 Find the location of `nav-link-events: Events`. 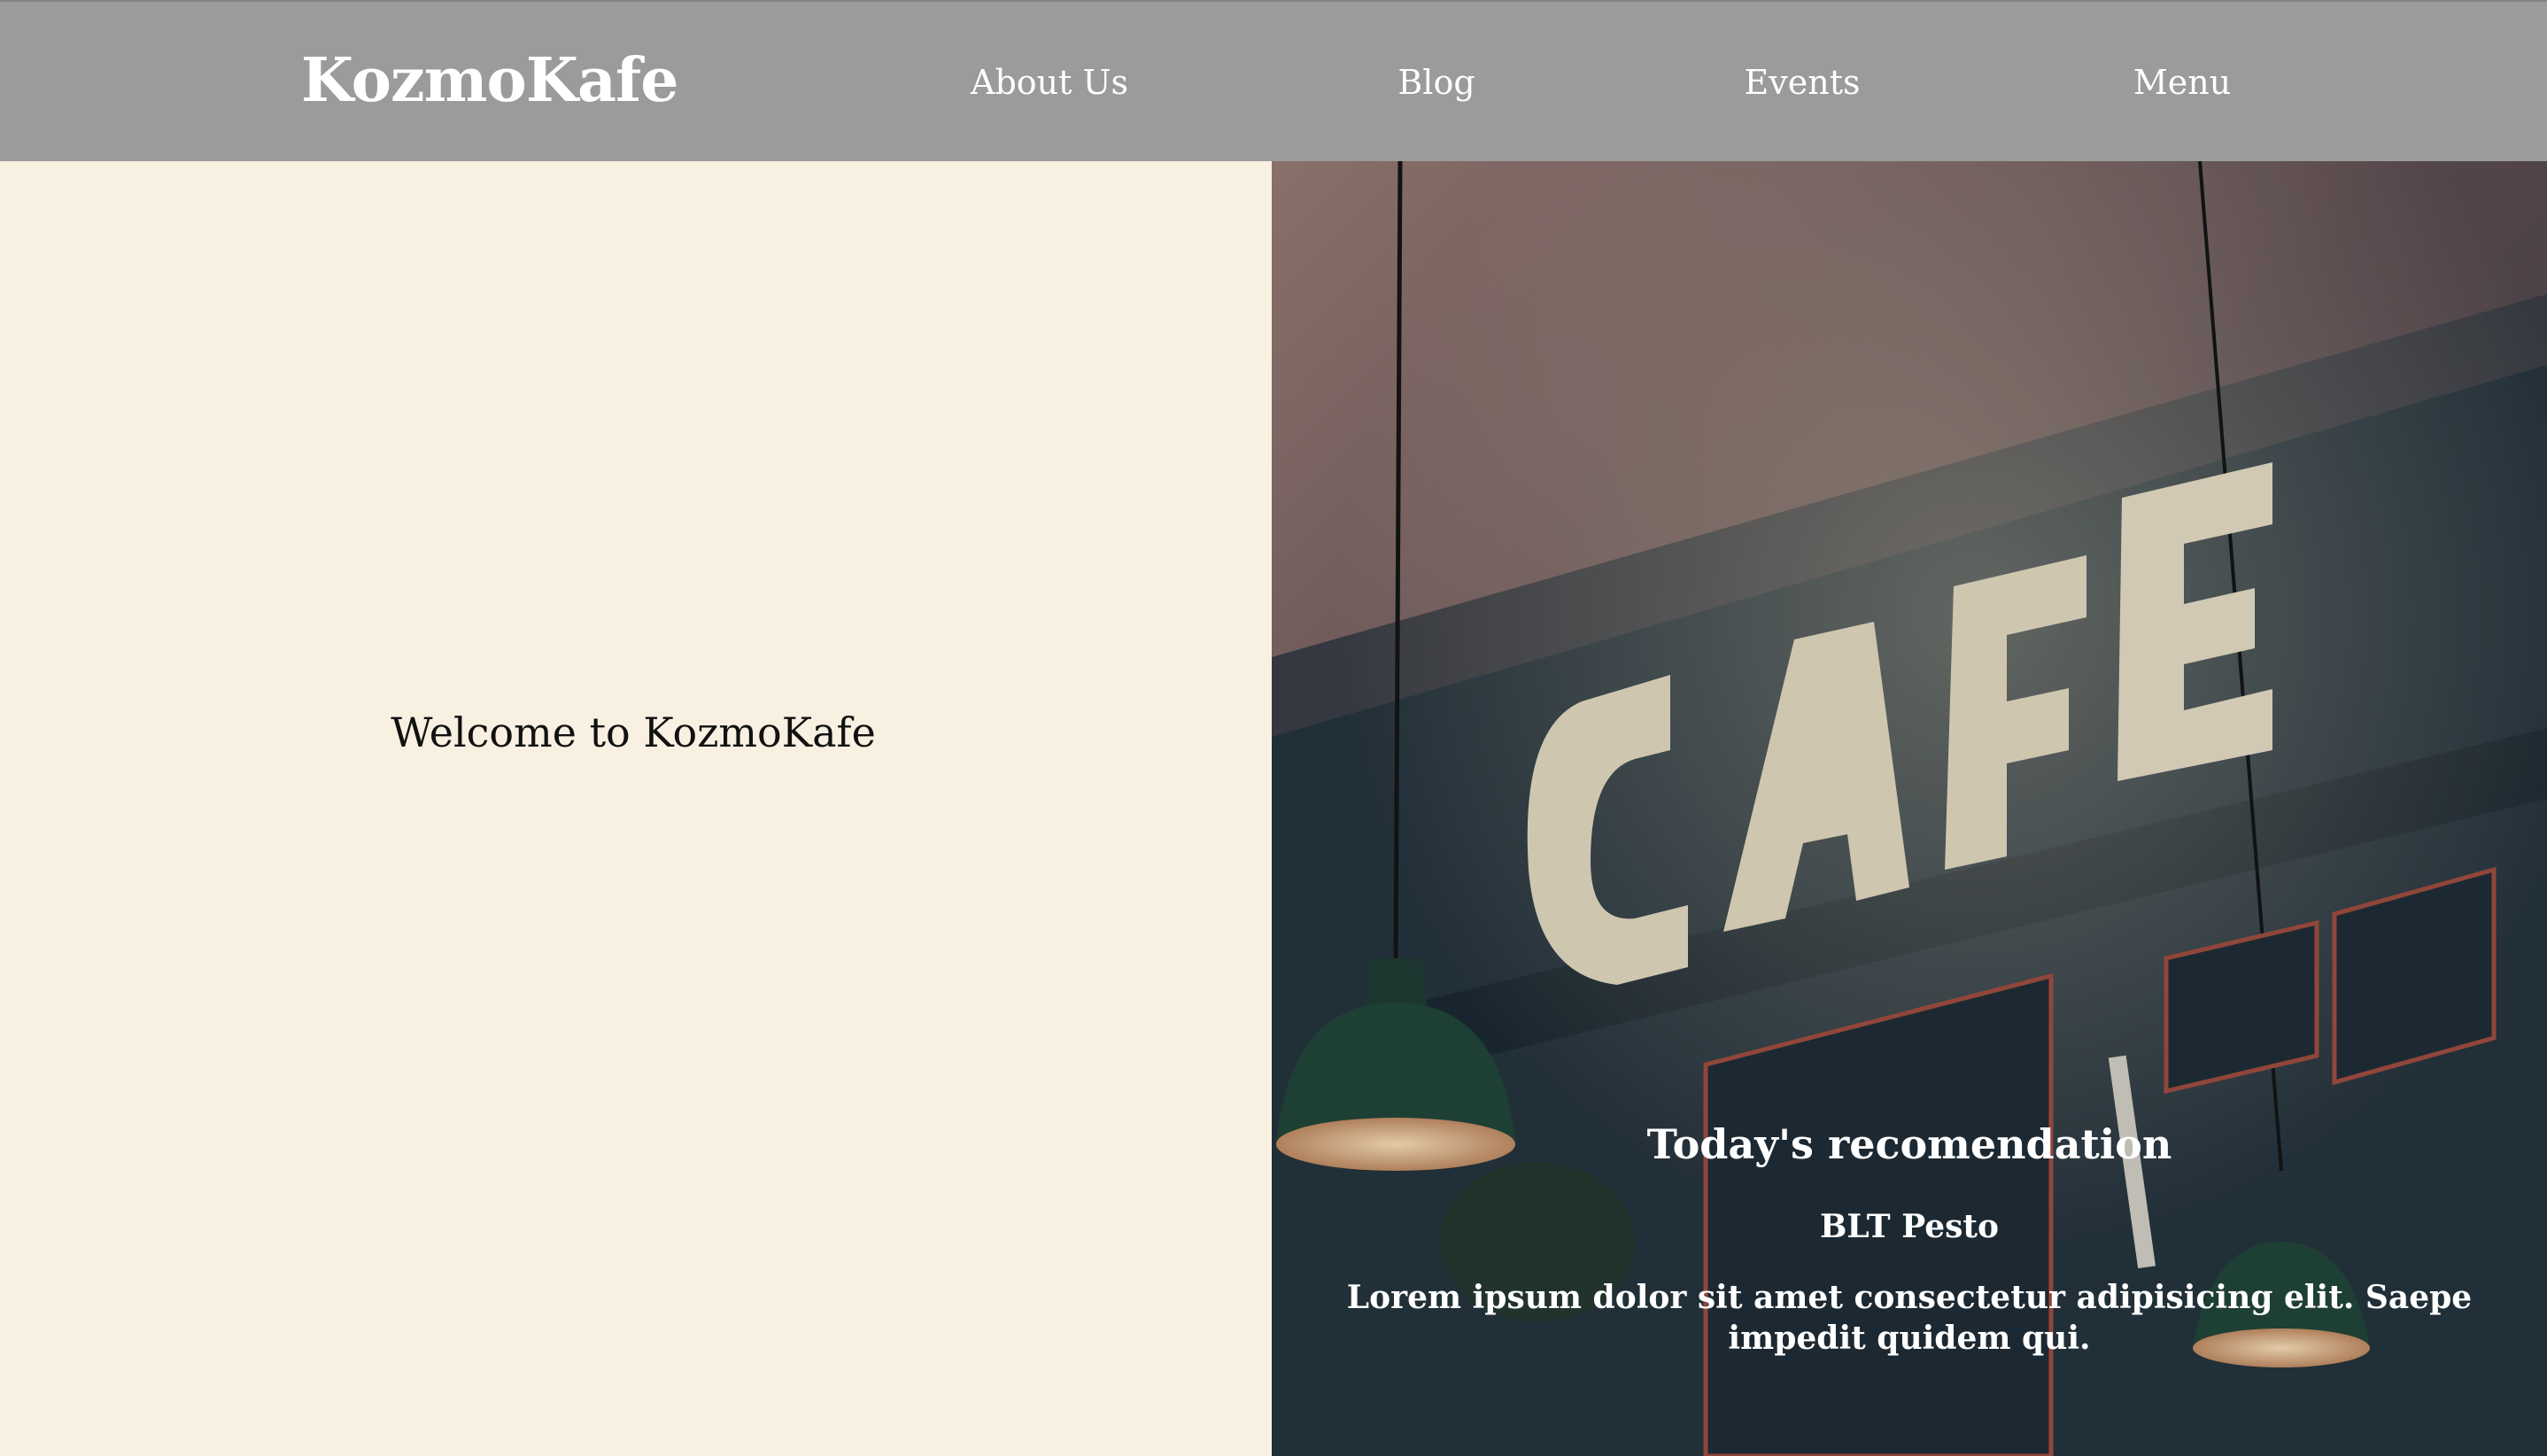

nav-link-events: Events is located at coordinates (1803, 82).